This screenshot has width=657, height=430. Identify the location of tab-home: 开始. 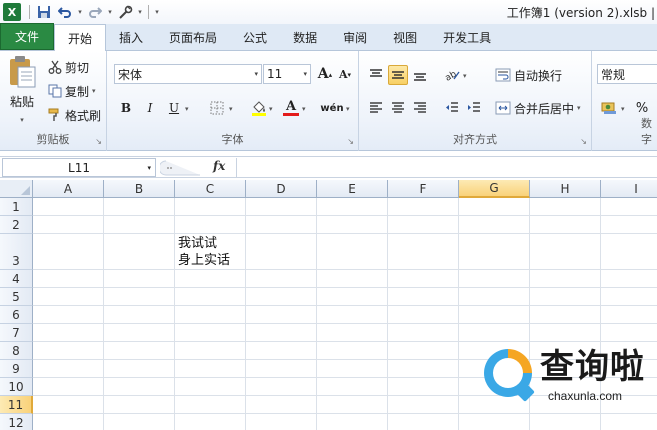
(80, 37).